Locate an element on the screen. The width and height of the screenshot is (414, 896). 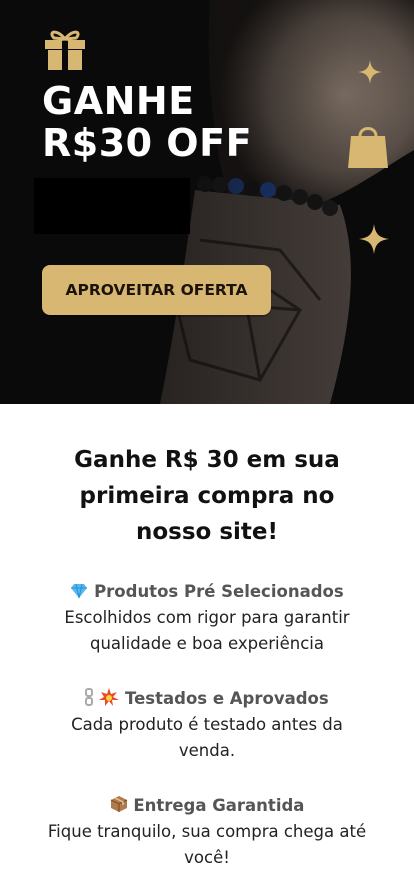
redacted-block is located at coordinates (112, 206).